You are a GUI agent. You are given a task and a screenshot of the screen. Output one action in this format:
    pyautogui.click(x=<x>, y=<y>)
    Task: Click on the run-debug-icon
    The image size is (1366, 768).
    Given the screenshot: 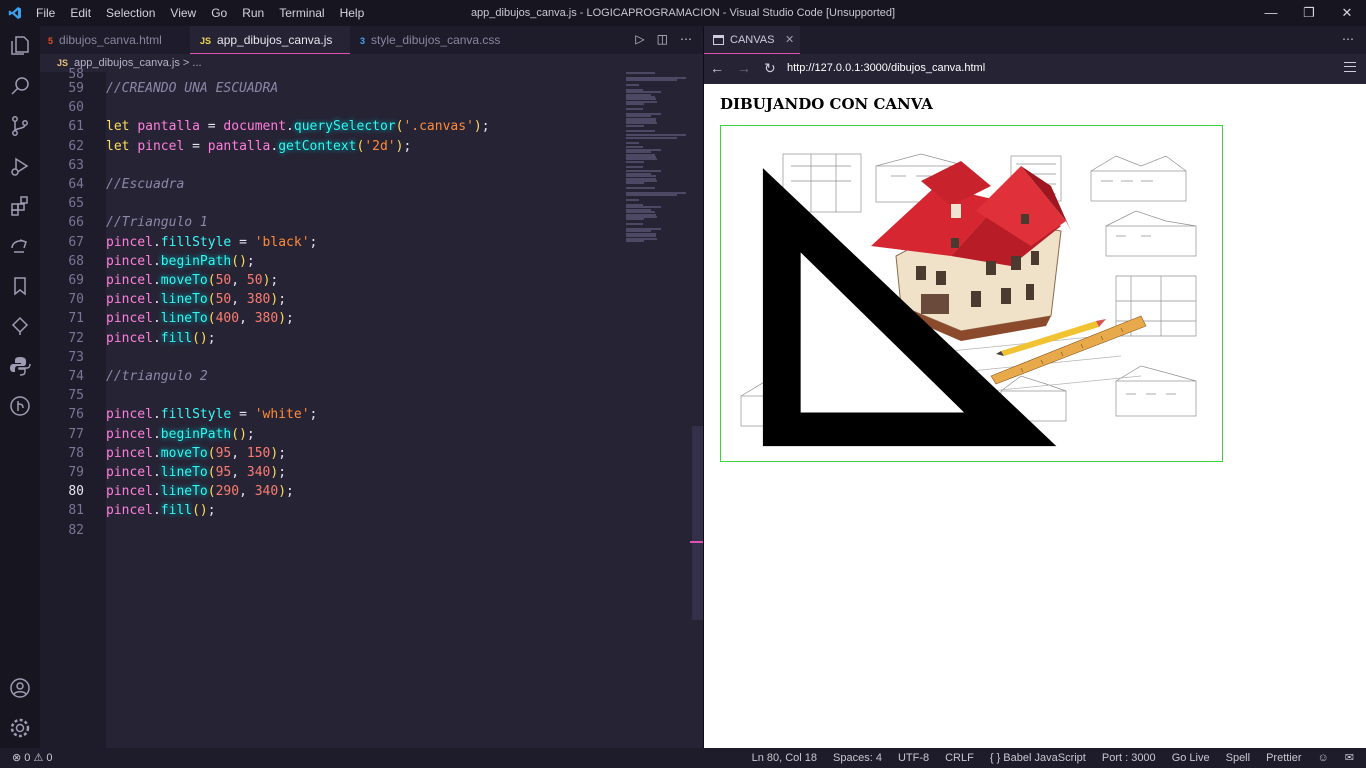 What is the action you would take?
    pyautogui.click(x=20, y=166)
    